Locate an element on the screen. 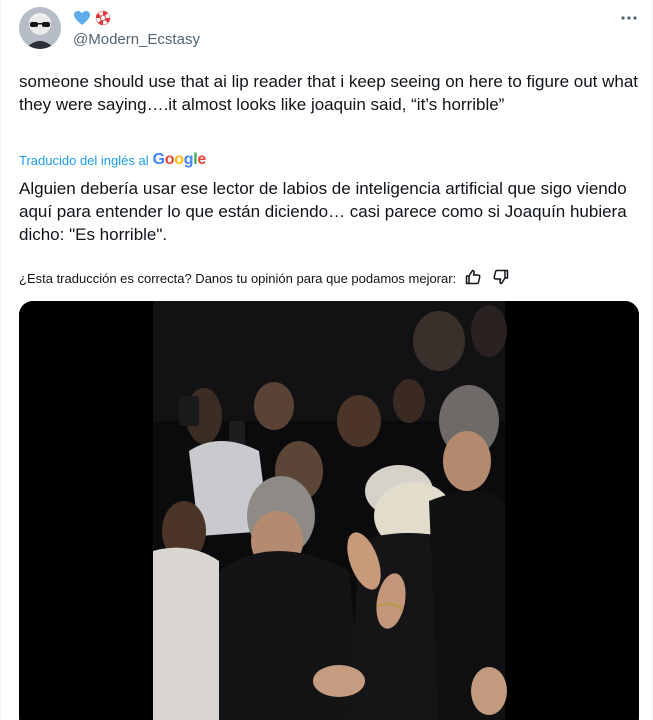 This screenshot has width=653, height=720. translation-label: Traducido del inglés al is located at coordinates (84, 160).